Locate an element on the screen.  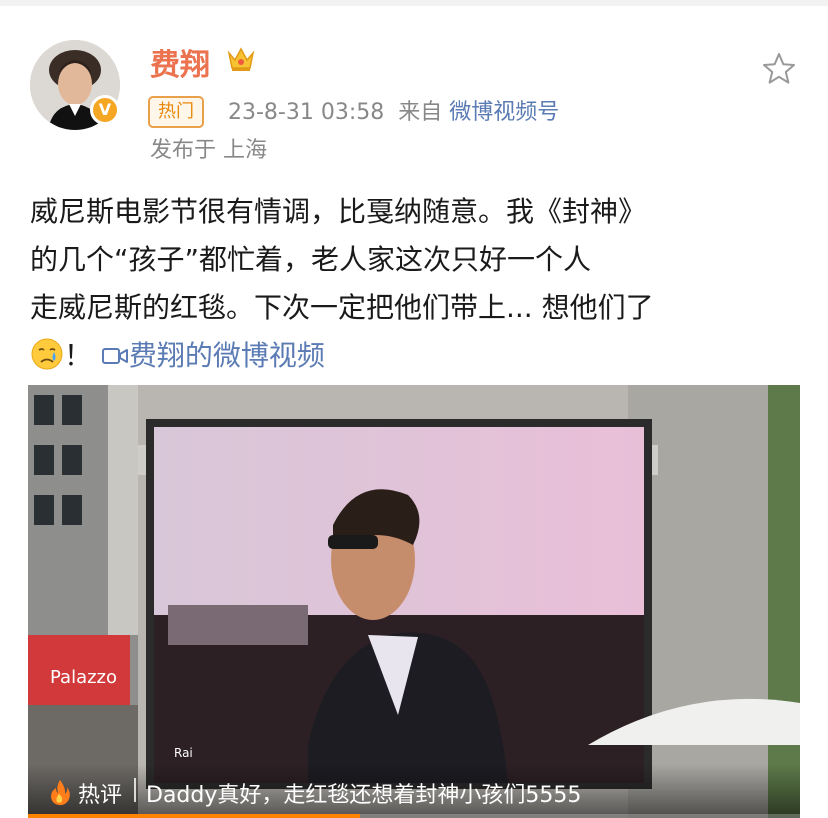
comment-separator is located at coordinates (135, 790).